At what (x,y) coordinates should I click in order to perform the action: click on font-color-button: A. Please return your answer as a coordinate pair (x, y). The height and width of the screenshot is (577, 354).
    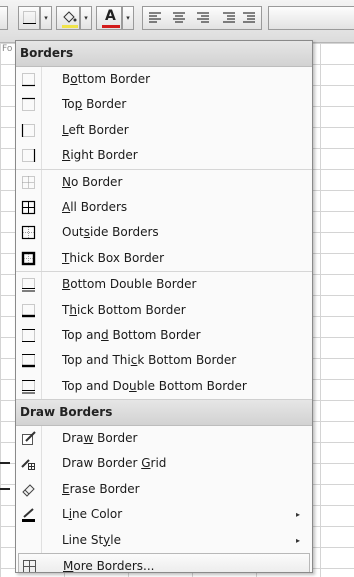
    Looking at the image, I should click on (109, 18).